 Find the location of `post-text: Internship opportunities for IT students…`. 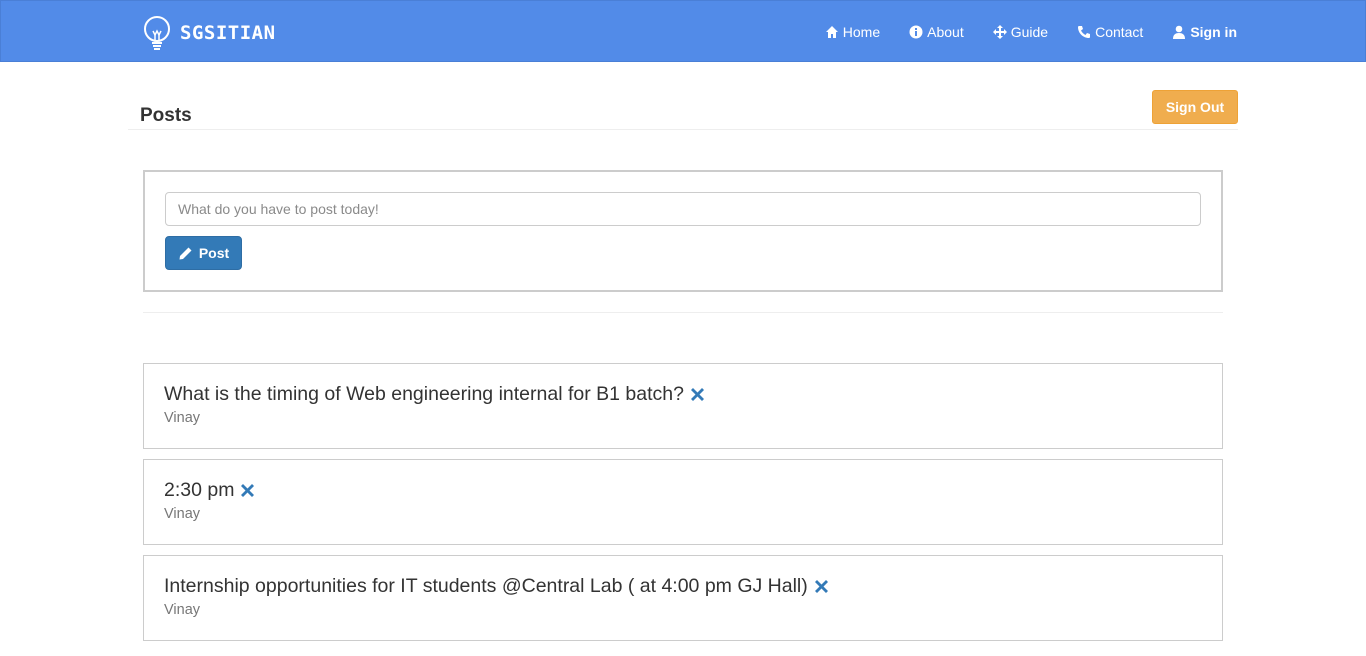

post-text: Internship opportunities for IT students… is located at coordinates (486, 586).